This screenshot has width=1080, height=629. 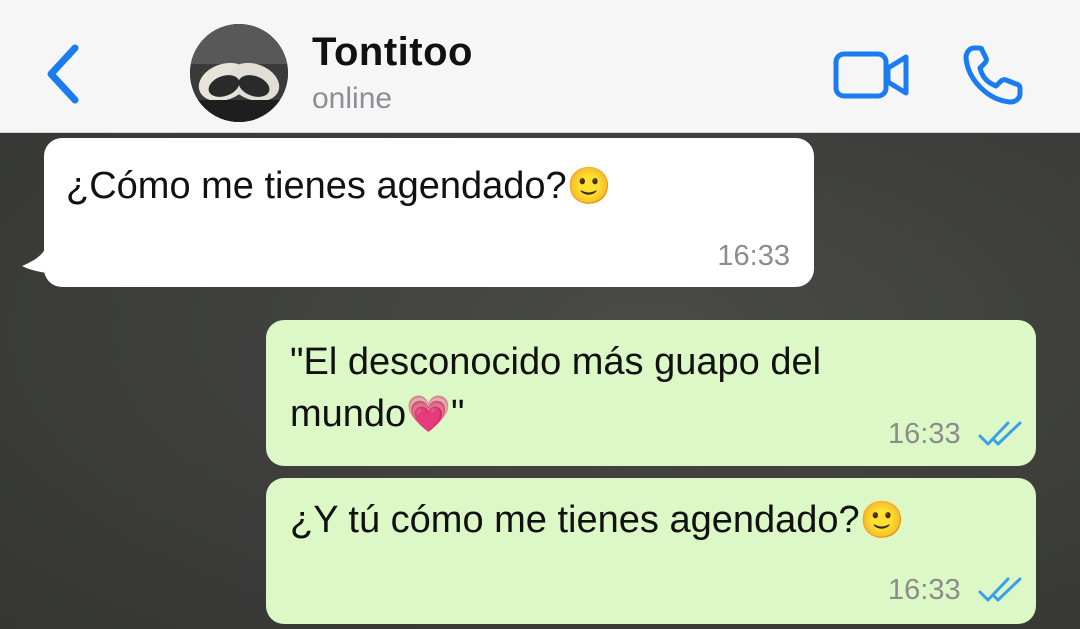 I want to click on avatar, so click(x=239, y=73).